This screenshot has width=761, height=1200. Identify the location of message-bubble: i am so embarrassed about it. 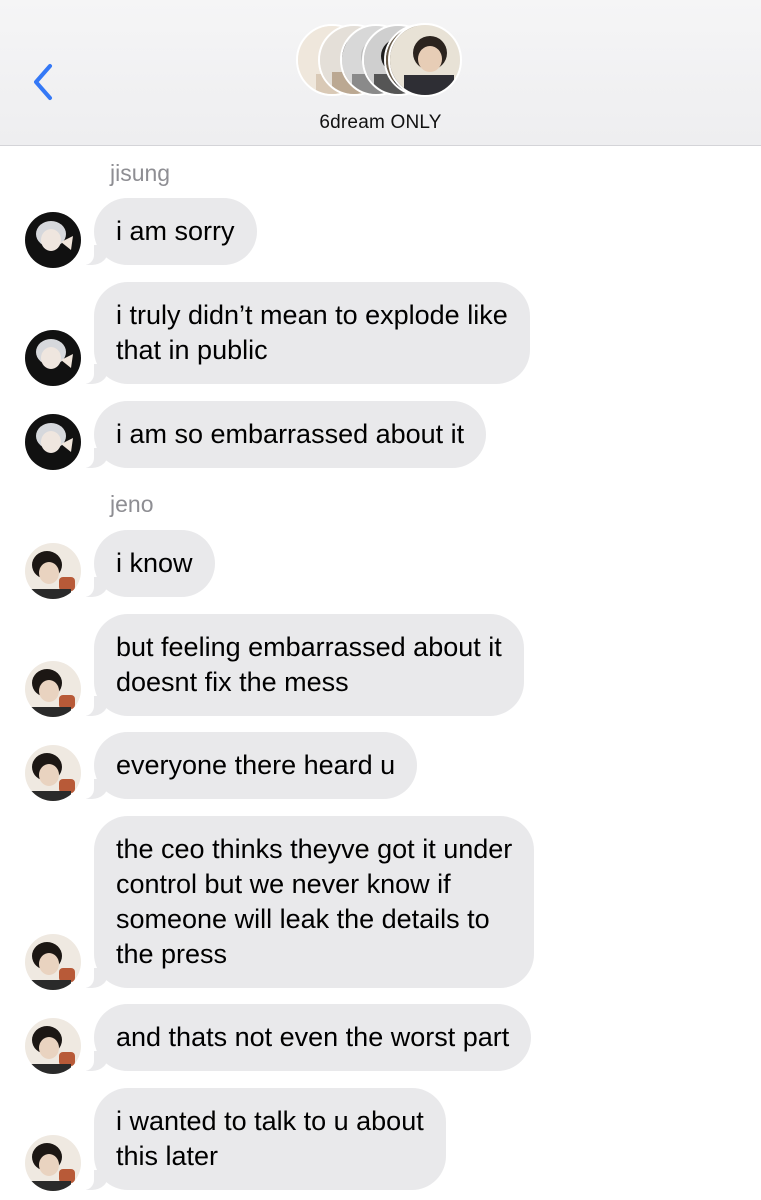
(284, 434).